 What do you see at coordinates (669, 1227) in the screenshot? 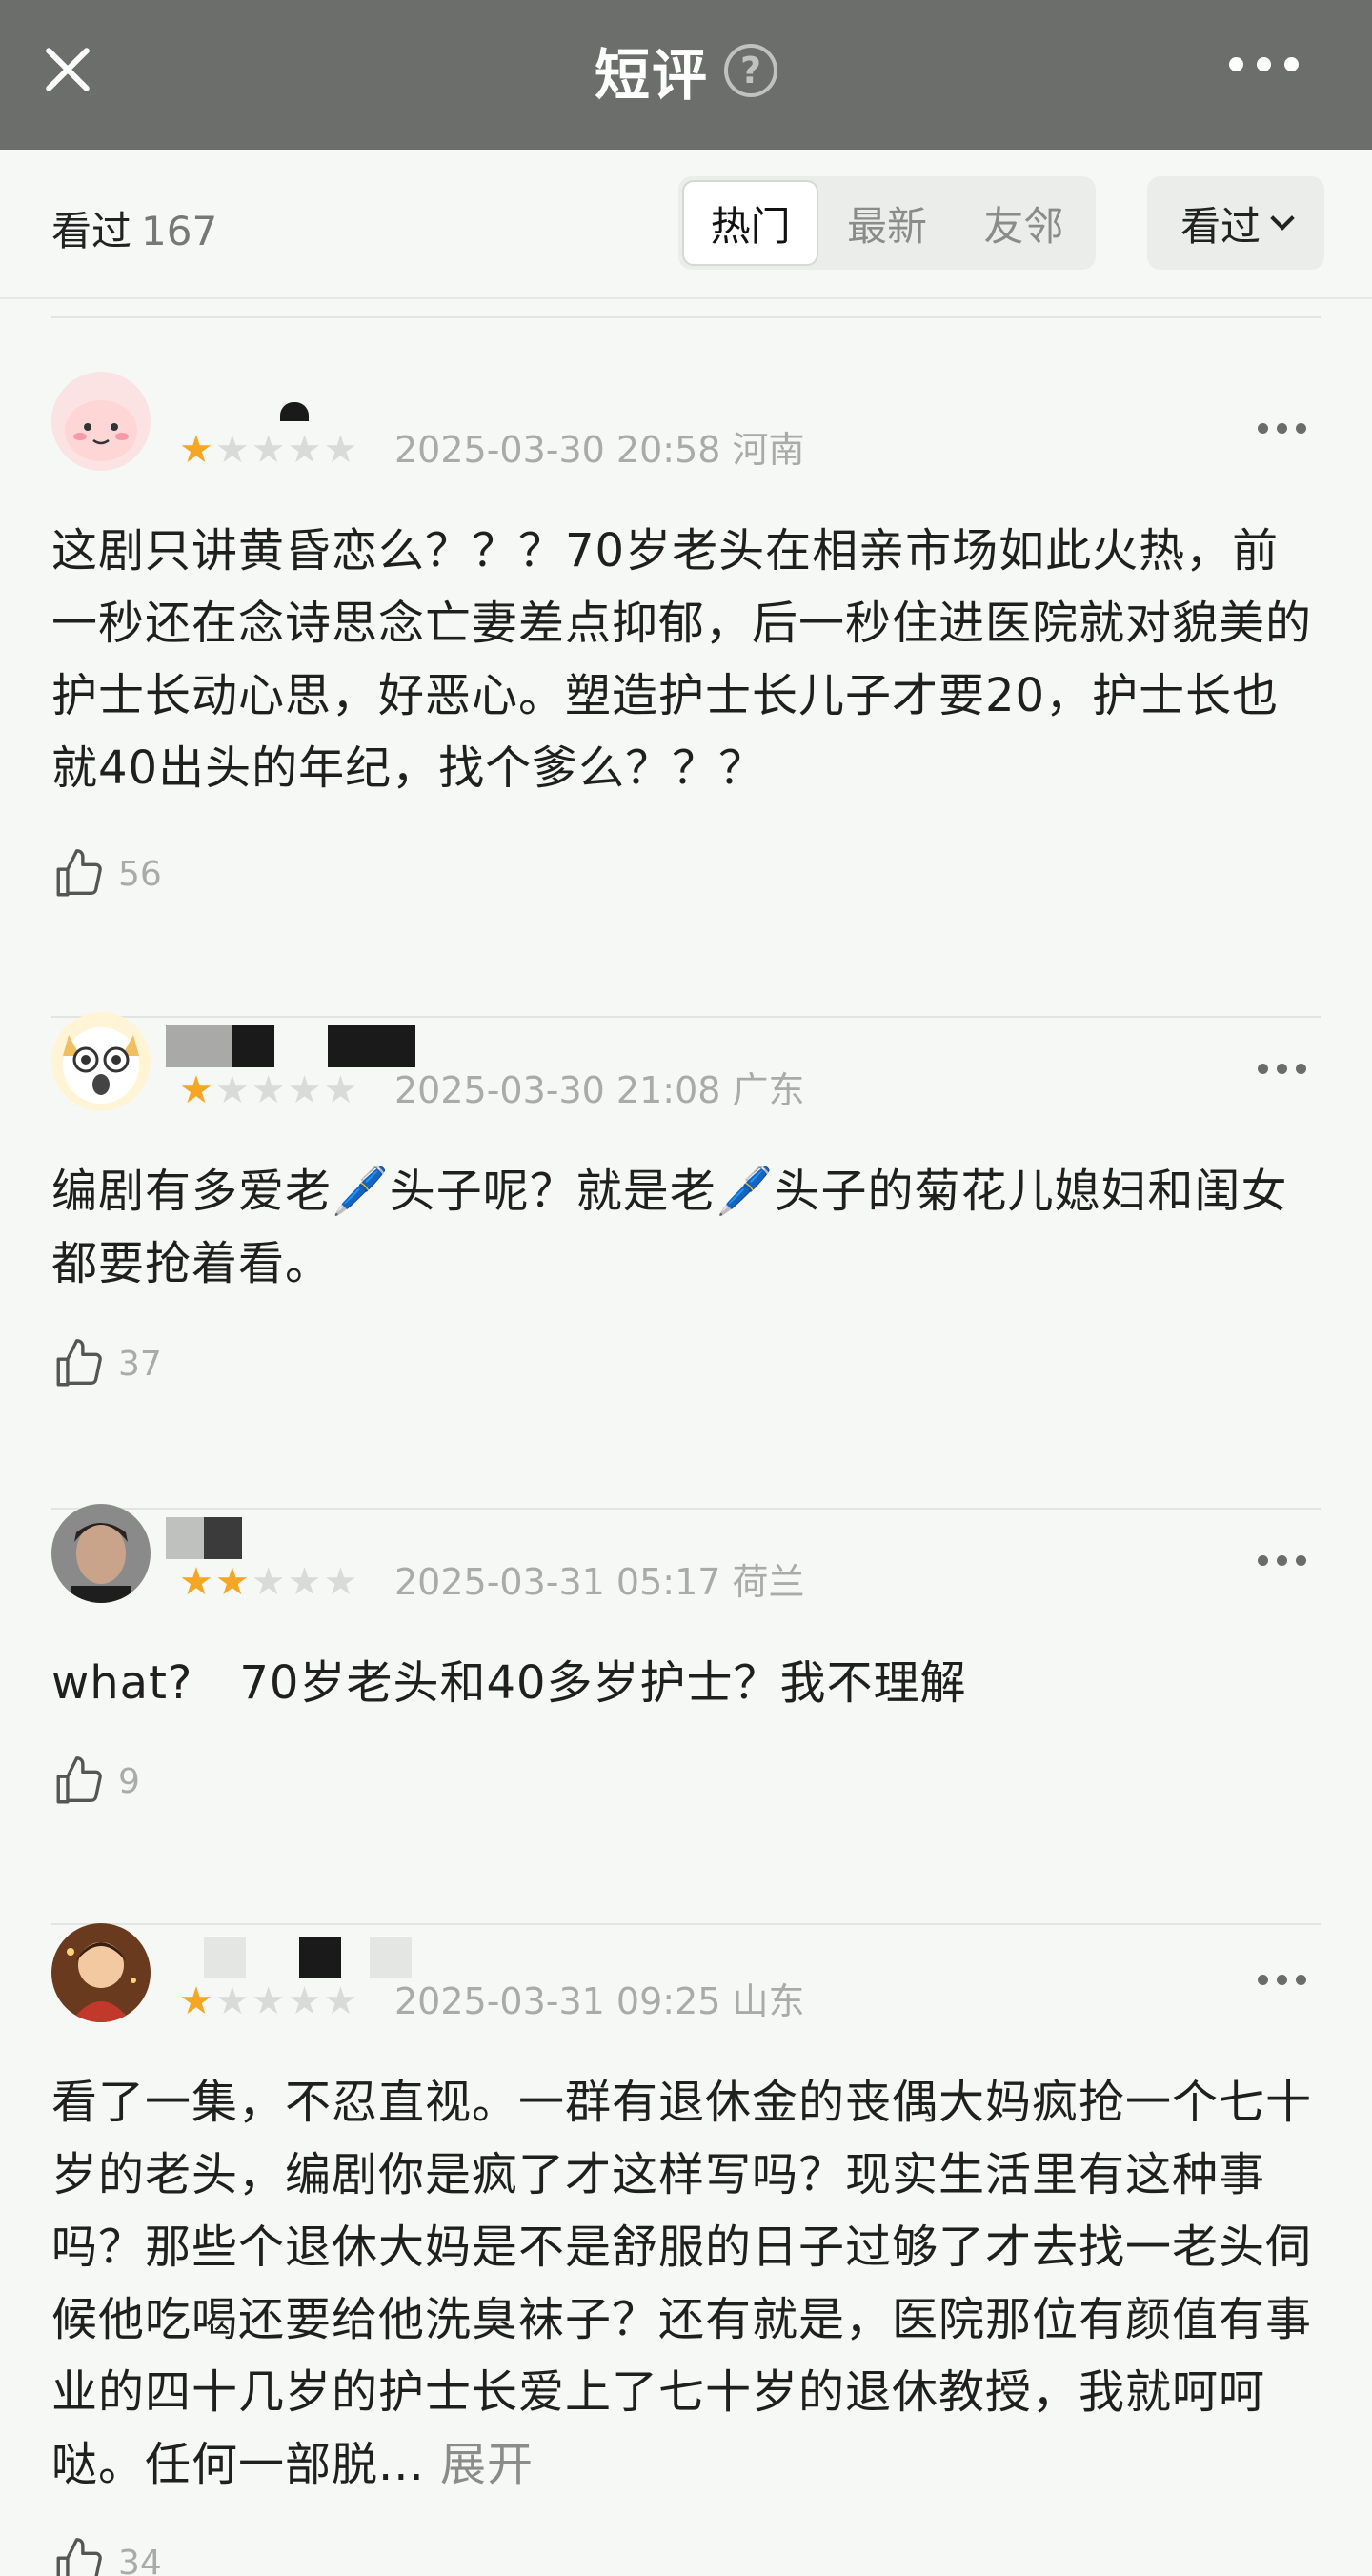
I see `comment-text: 编剧有多爱老🖊️头子呢？就是老🖊️头子的菊花儿媳妇和闺女都要抢着看。` at bounding box center [669, 1227].